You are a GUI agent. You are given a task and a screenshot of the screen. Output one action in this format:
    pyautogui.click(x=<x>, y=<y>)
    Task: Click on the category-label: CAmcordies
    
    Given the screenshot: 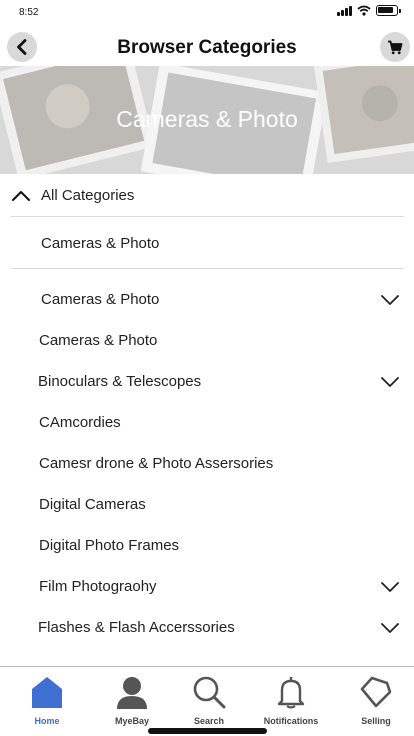 What is the action you would take?
    pyautogui.click(x=80, y=422)
    